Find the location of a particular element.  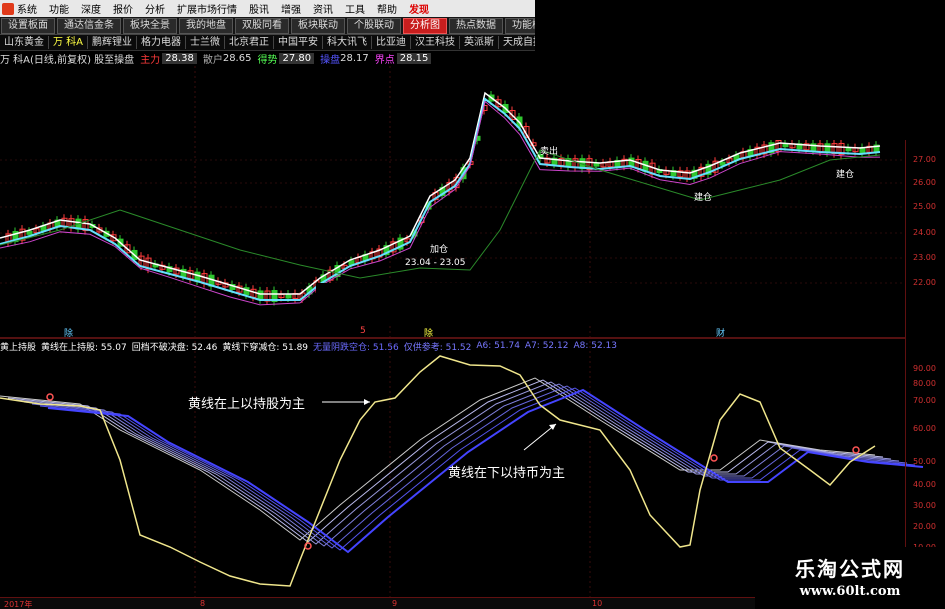

value-operate: 28.17 is located at coordinates (354, 58).